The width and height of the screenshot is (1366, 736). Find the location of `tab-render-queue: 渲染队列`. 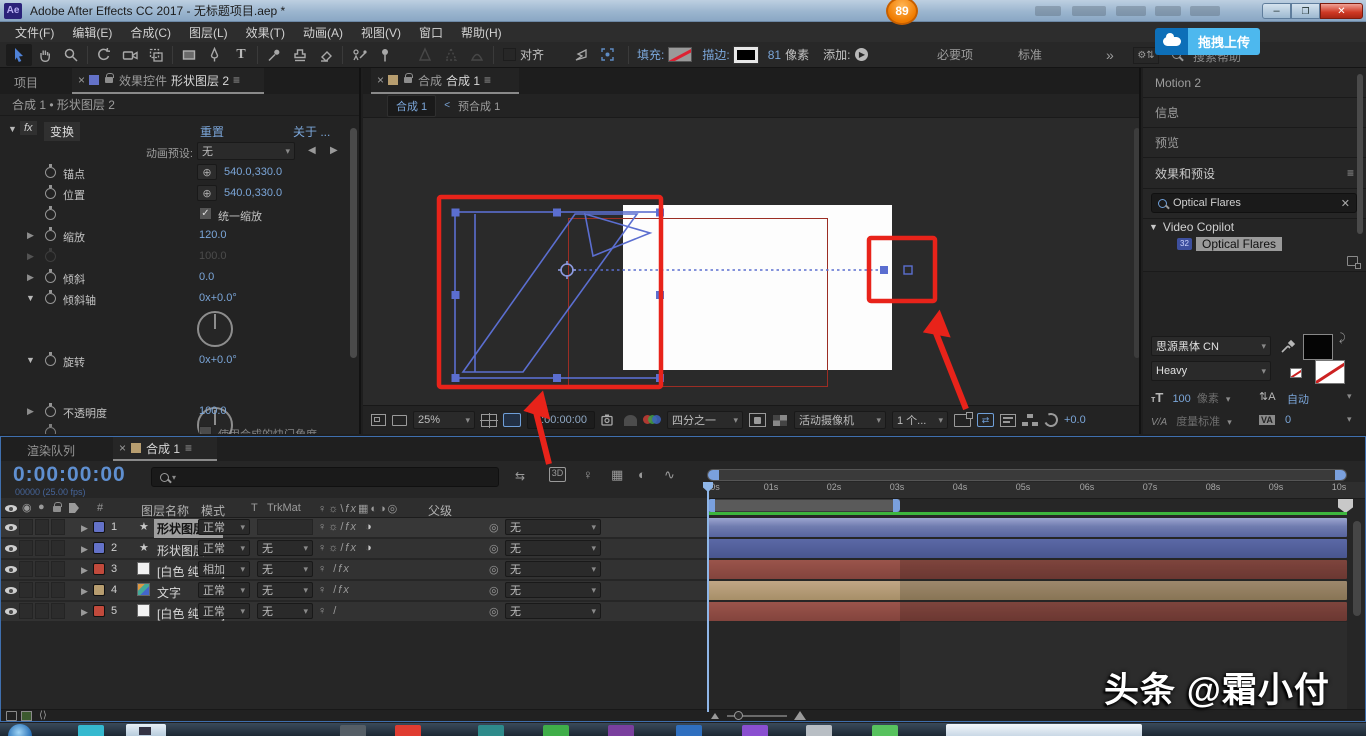

tab-render-queue: 渲染队列 is located at coordinates (51, 450).